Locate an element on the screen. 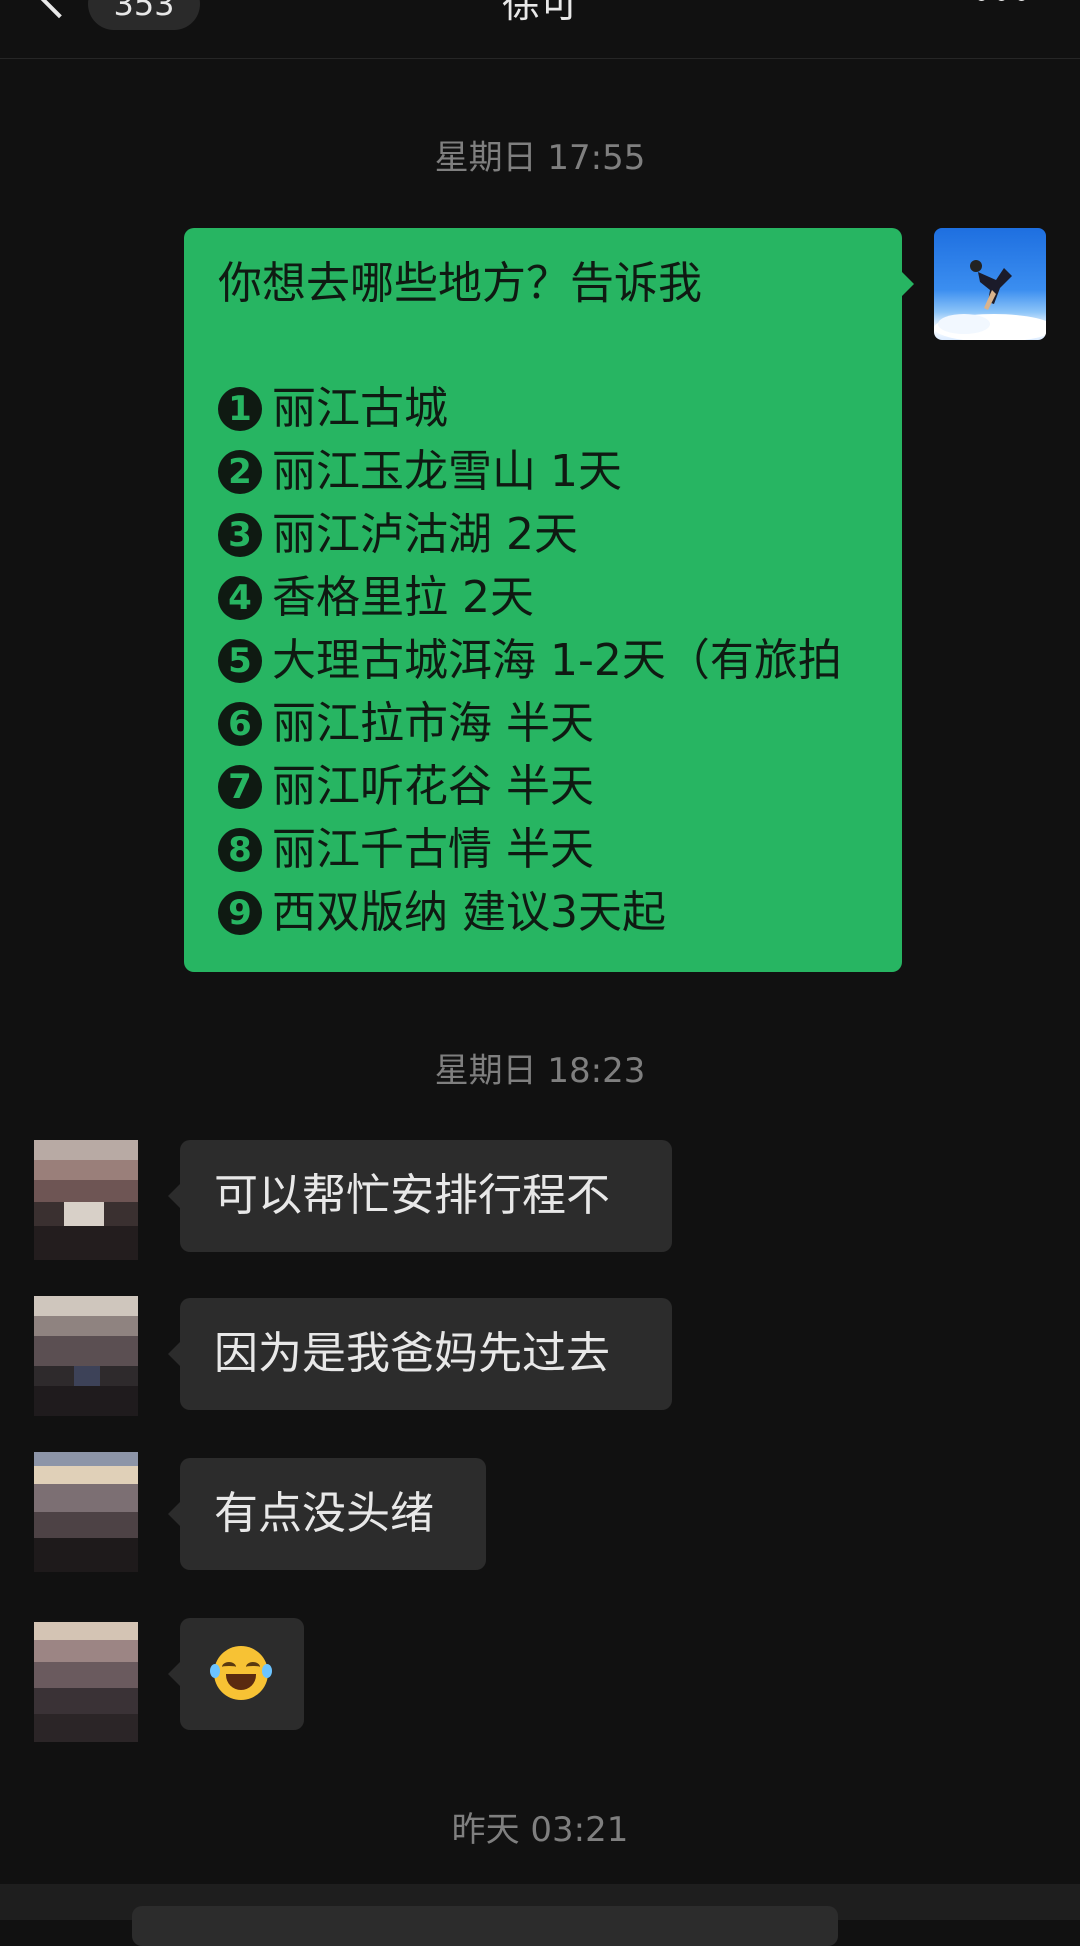 Image resolution: width=1080 pixels, height=1946 pixels. list-item: 2 丽江玉龙雪山 1天 is located at coordinates (545, 471).